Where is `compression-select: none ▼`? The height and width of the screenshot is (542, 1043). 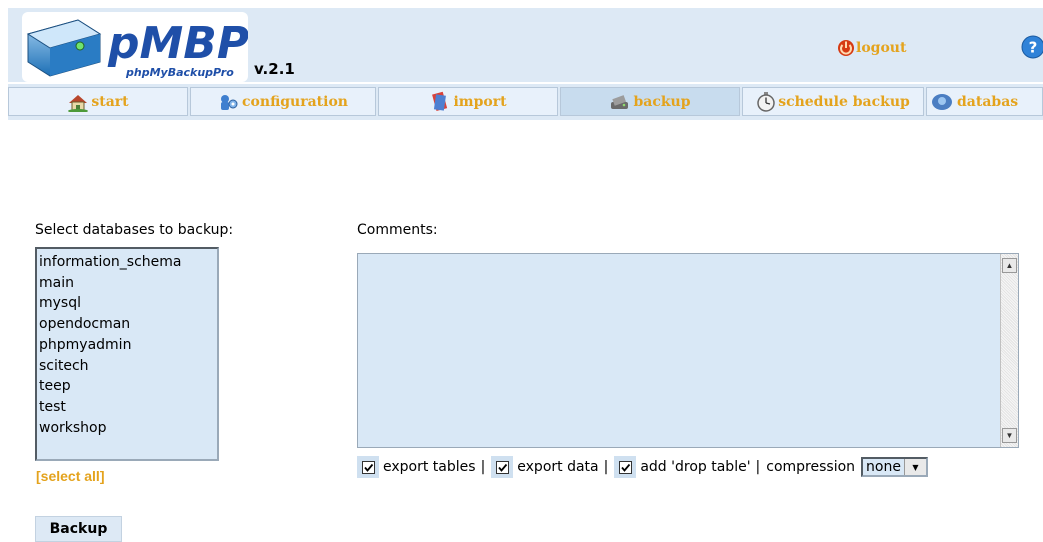
compression-select: none ▼ is located at coordinates (894, 467).